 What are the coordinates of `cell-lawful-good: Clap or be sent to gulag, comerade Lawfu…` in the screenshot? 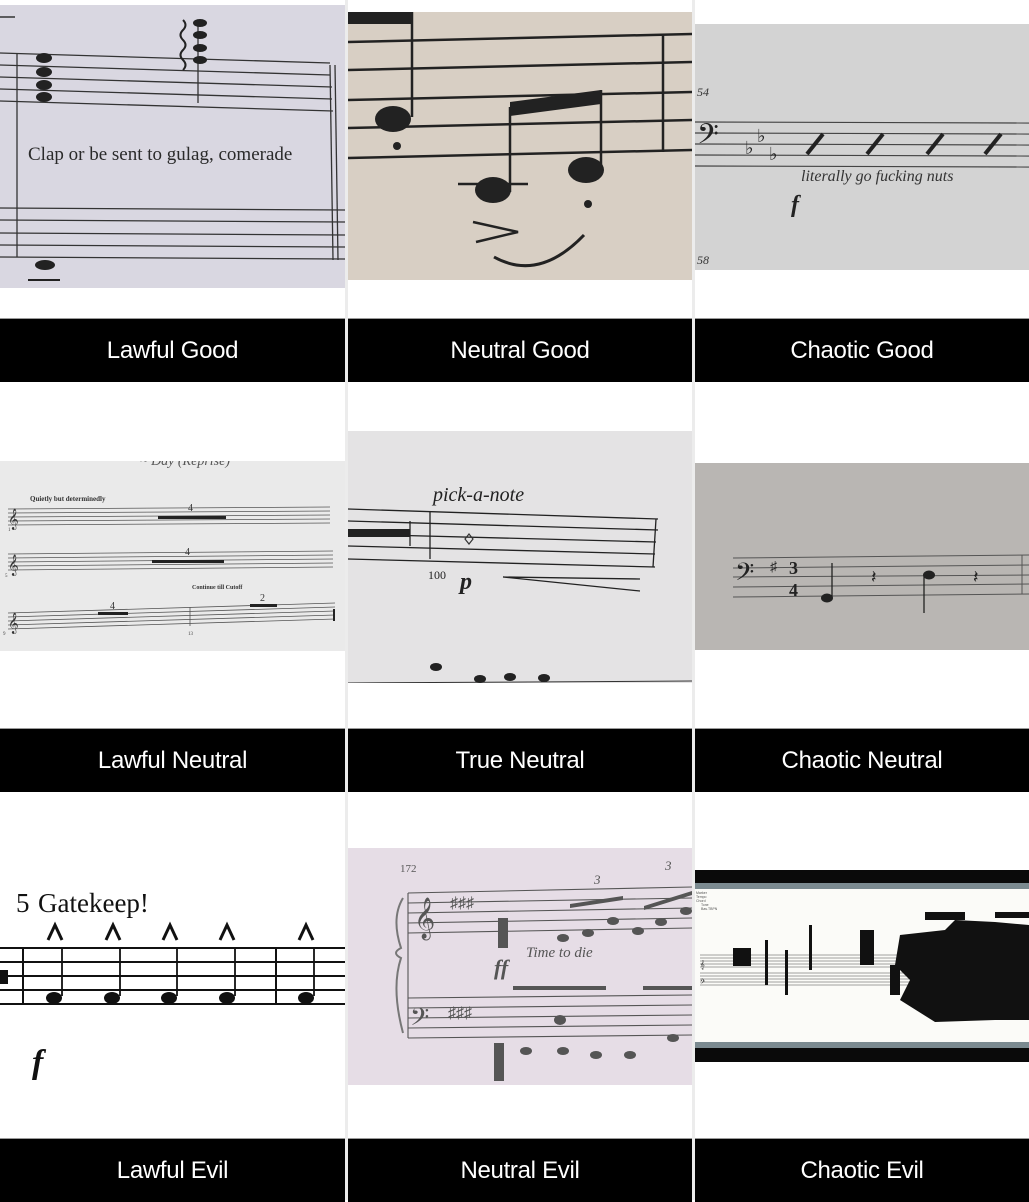 It's located at (172, 191).